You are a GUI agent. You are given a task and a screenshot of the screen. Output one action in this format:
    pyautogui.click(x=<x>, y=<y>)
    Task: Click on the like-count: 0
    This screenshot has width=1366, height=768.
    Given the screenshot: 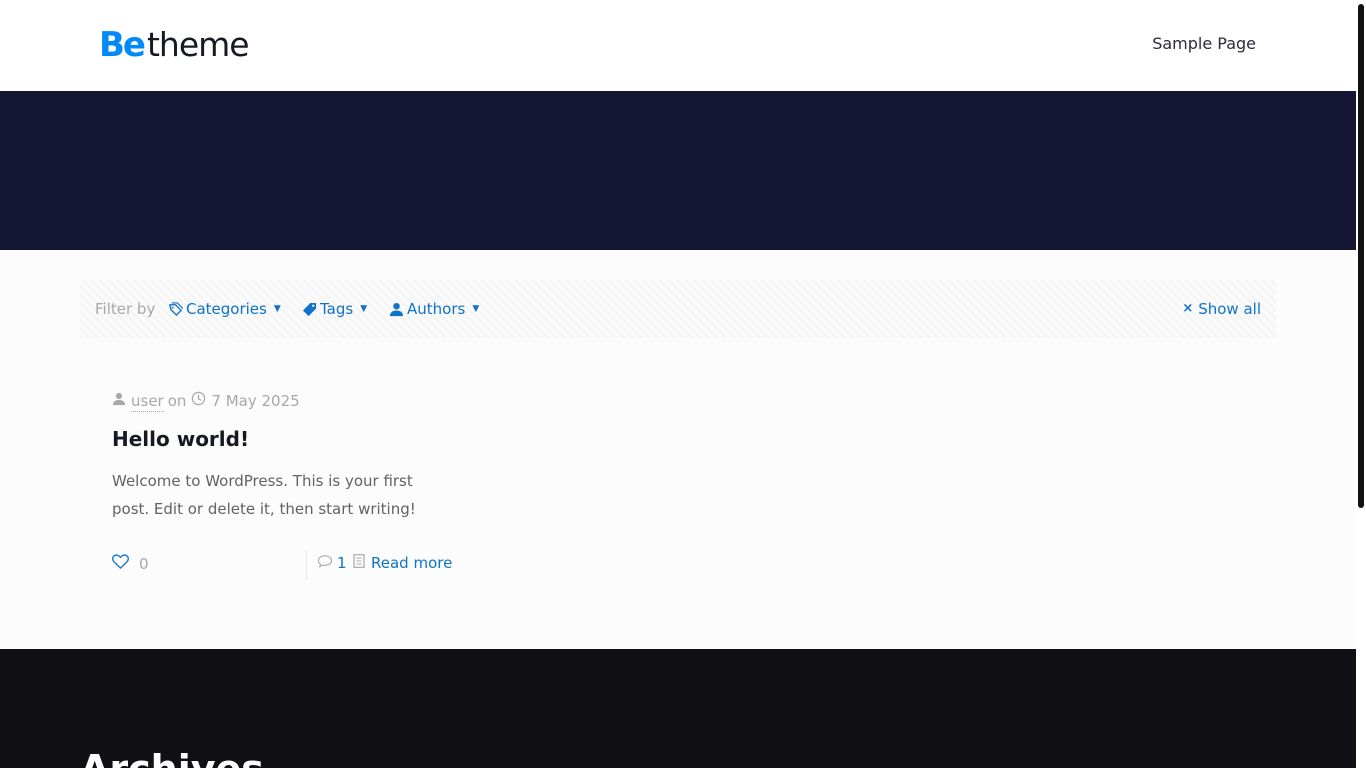 What is the action you would take?
    pyautogui.click(x=144, y=563)
    